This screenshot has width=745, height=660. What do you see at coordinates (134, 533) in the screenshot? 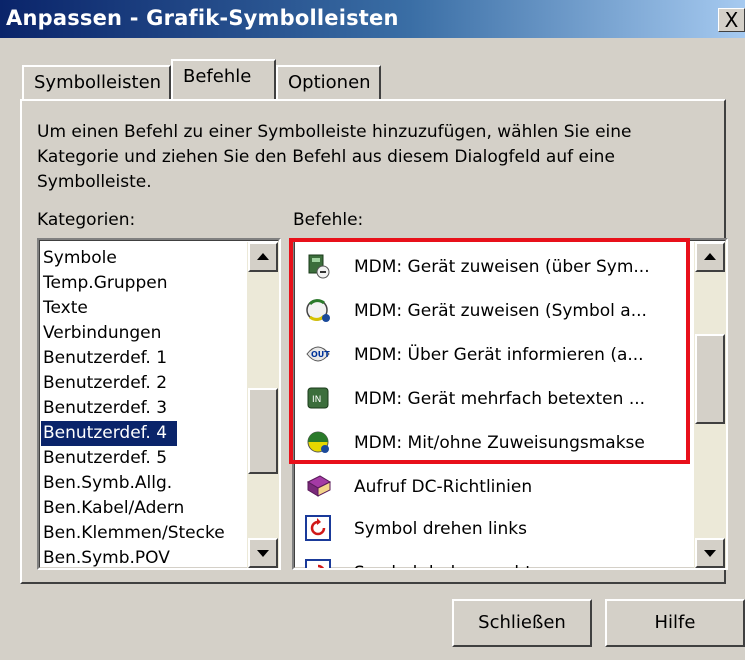
I see `category-item: Ben.Klemmen/Stecke` at bounding box center [134, 533].